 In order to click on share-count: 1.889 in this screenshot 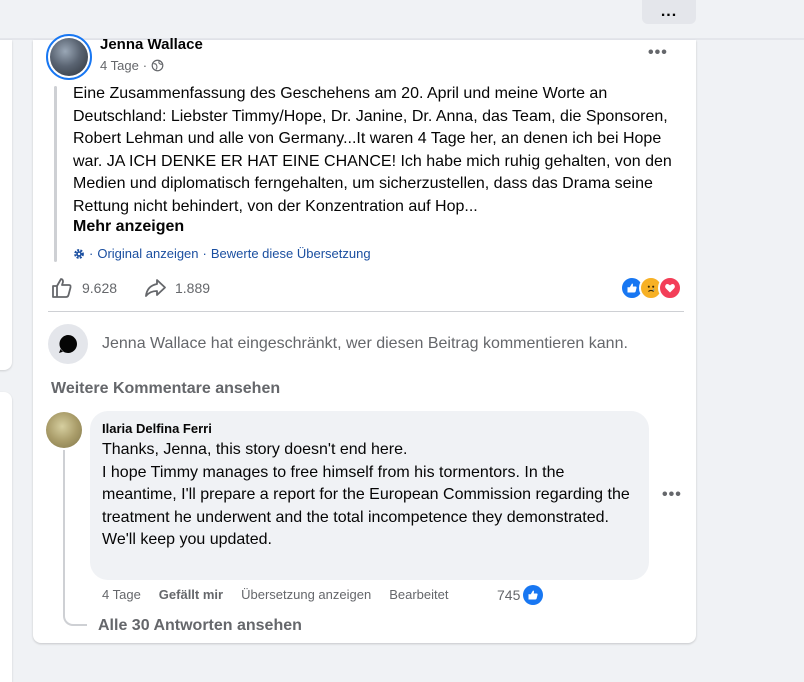, I will do `click(193, 288)`.